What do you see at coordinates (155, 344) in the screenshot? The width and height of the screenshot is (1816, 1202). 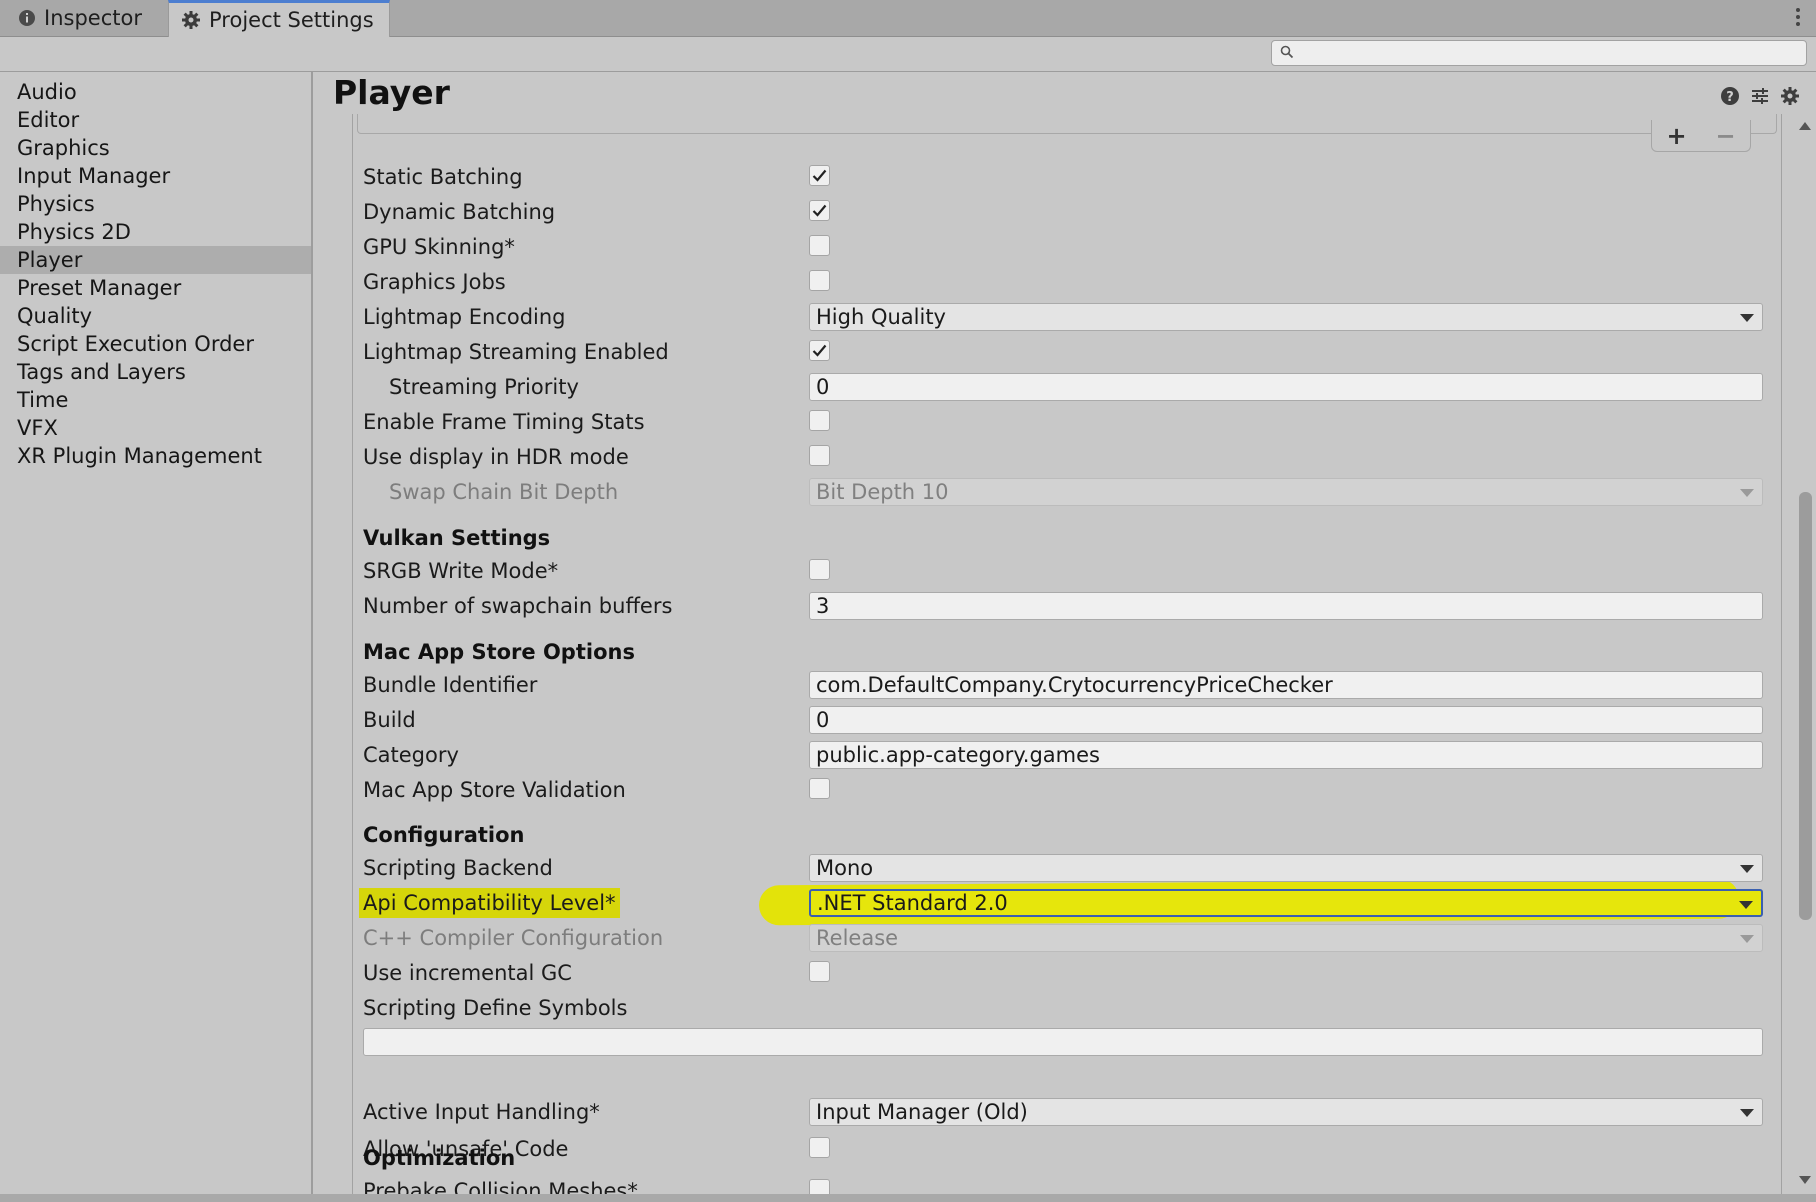 I see `sidebar-item-script-execution-order: Script Execution Order` at bounding box center [155, 344].